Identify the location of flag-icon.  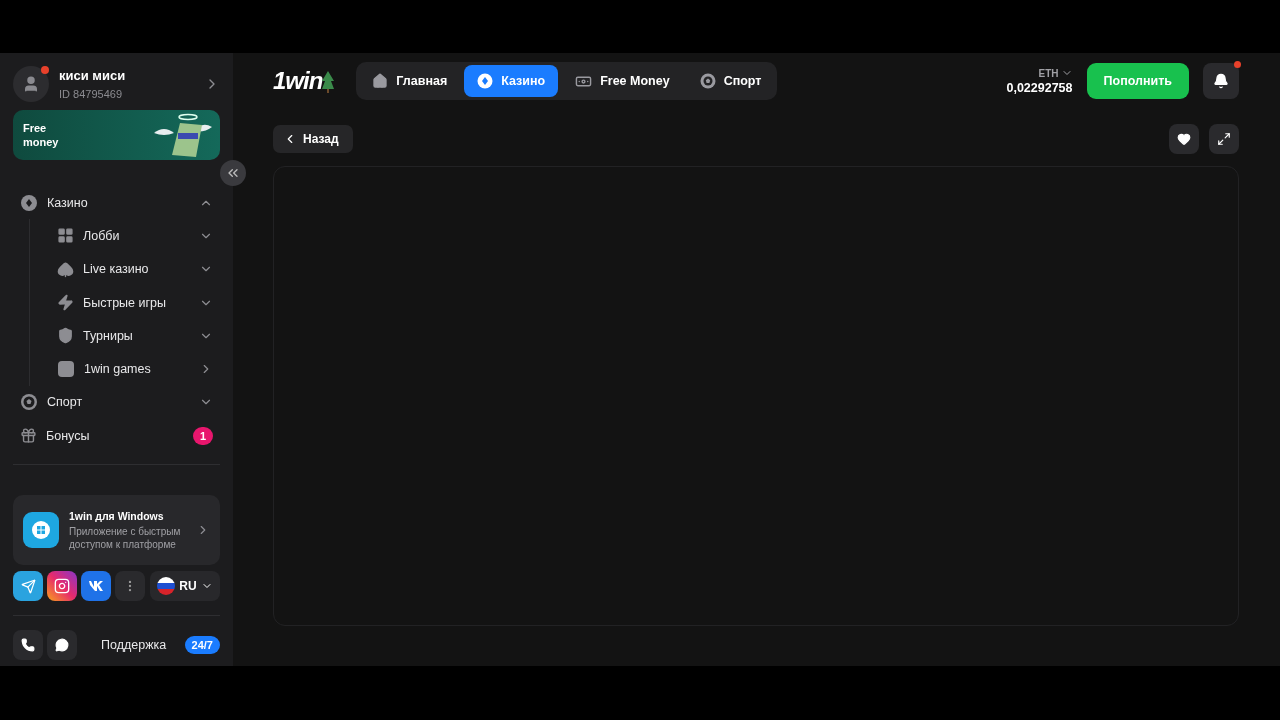
(166, 586).